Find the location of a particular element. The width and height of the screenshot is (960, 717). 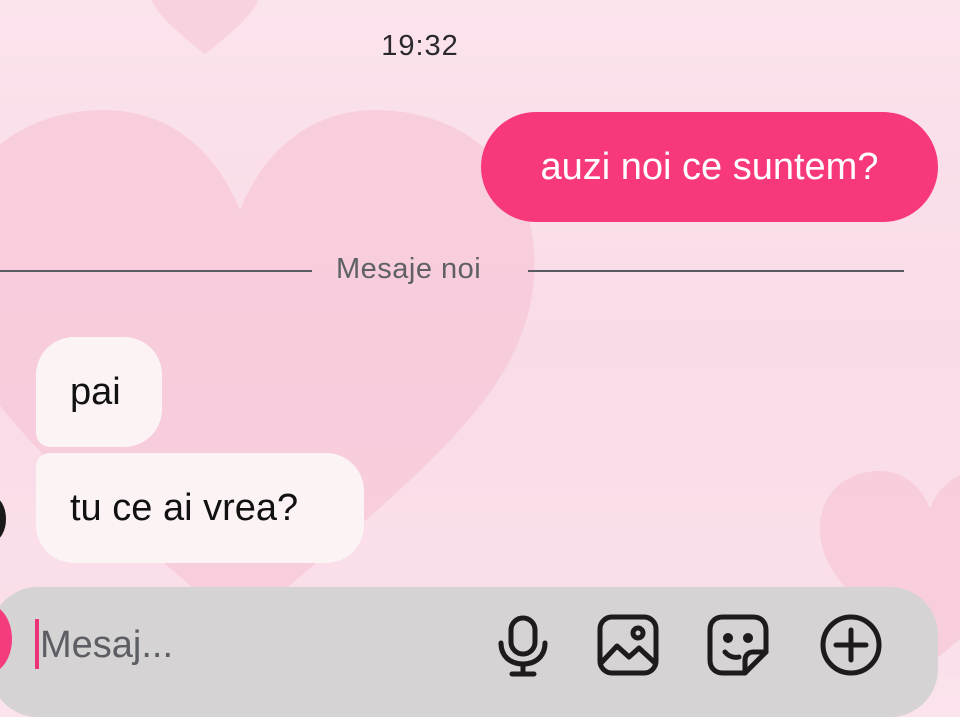

new-messages-divider: Mesaje noi is located at coordinates (480, 270).